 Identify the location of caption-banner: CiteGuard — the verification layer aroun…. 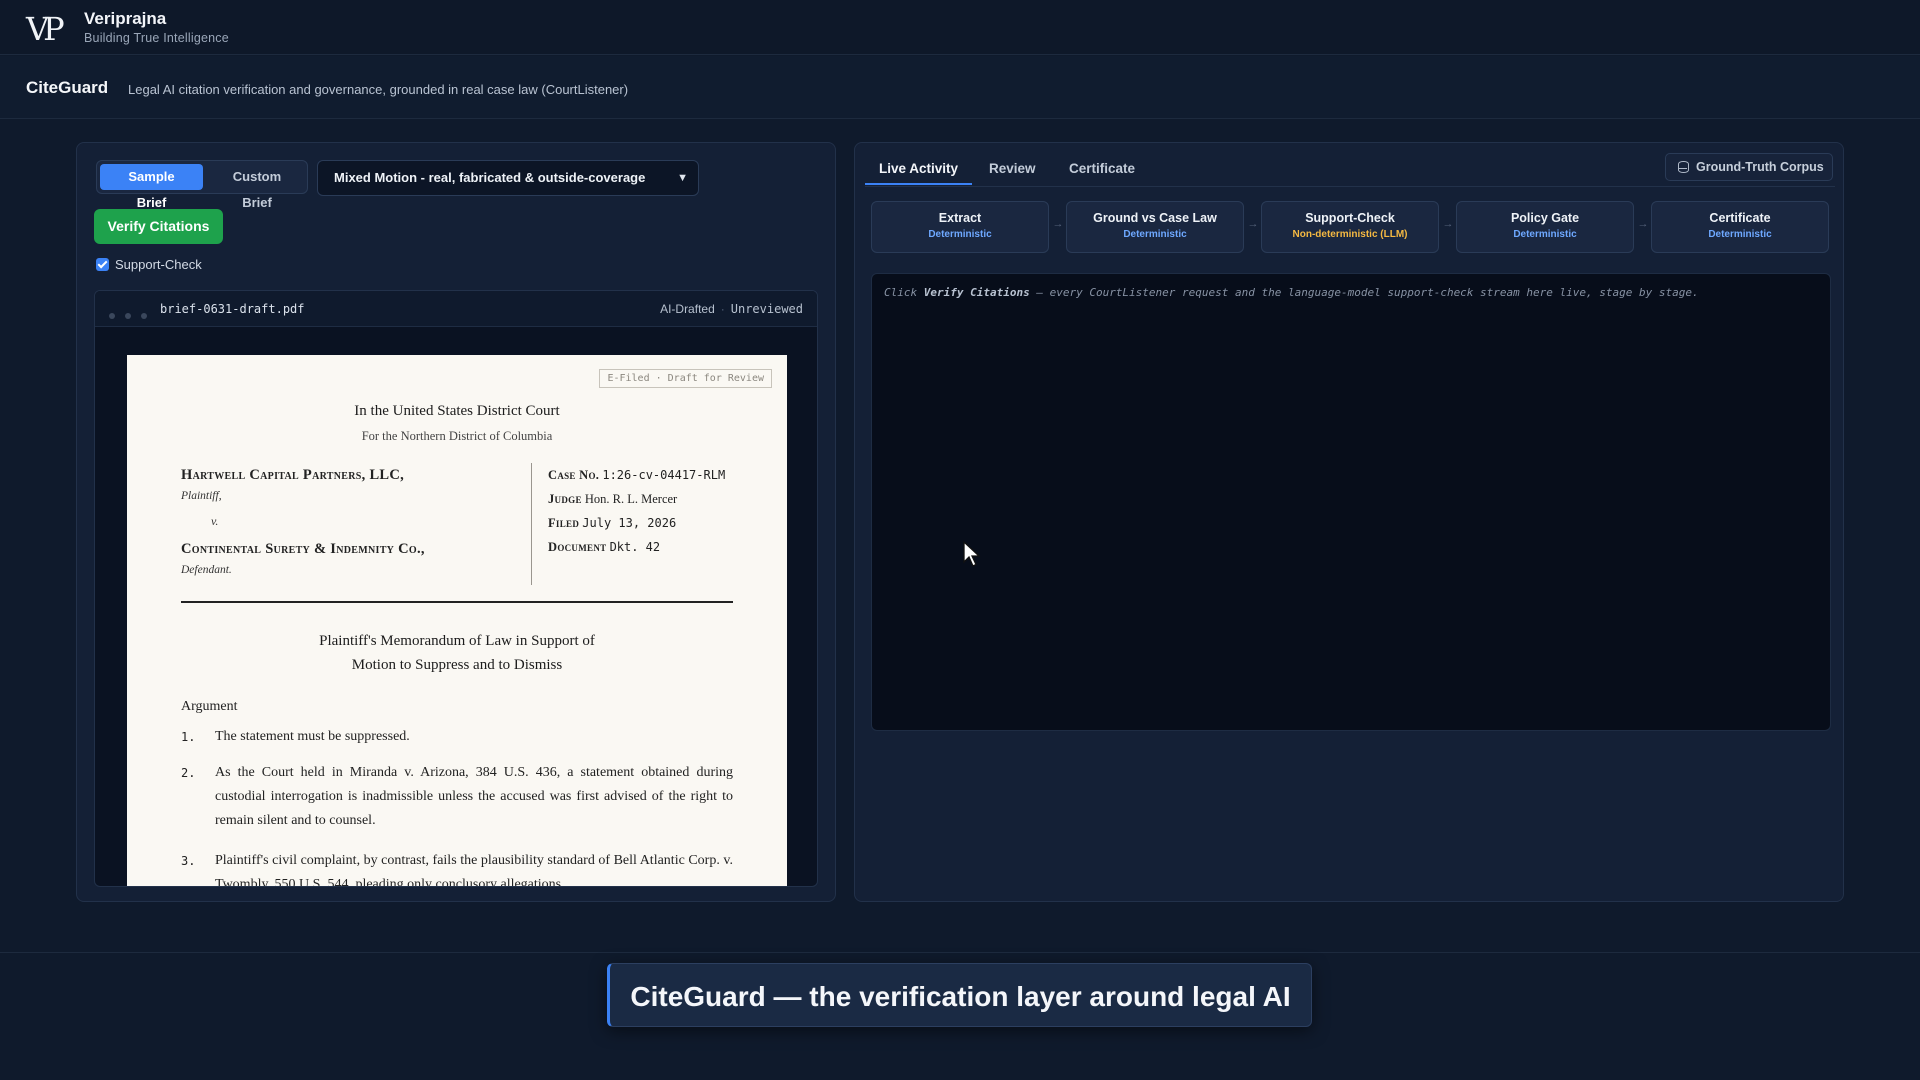
(959, 995).